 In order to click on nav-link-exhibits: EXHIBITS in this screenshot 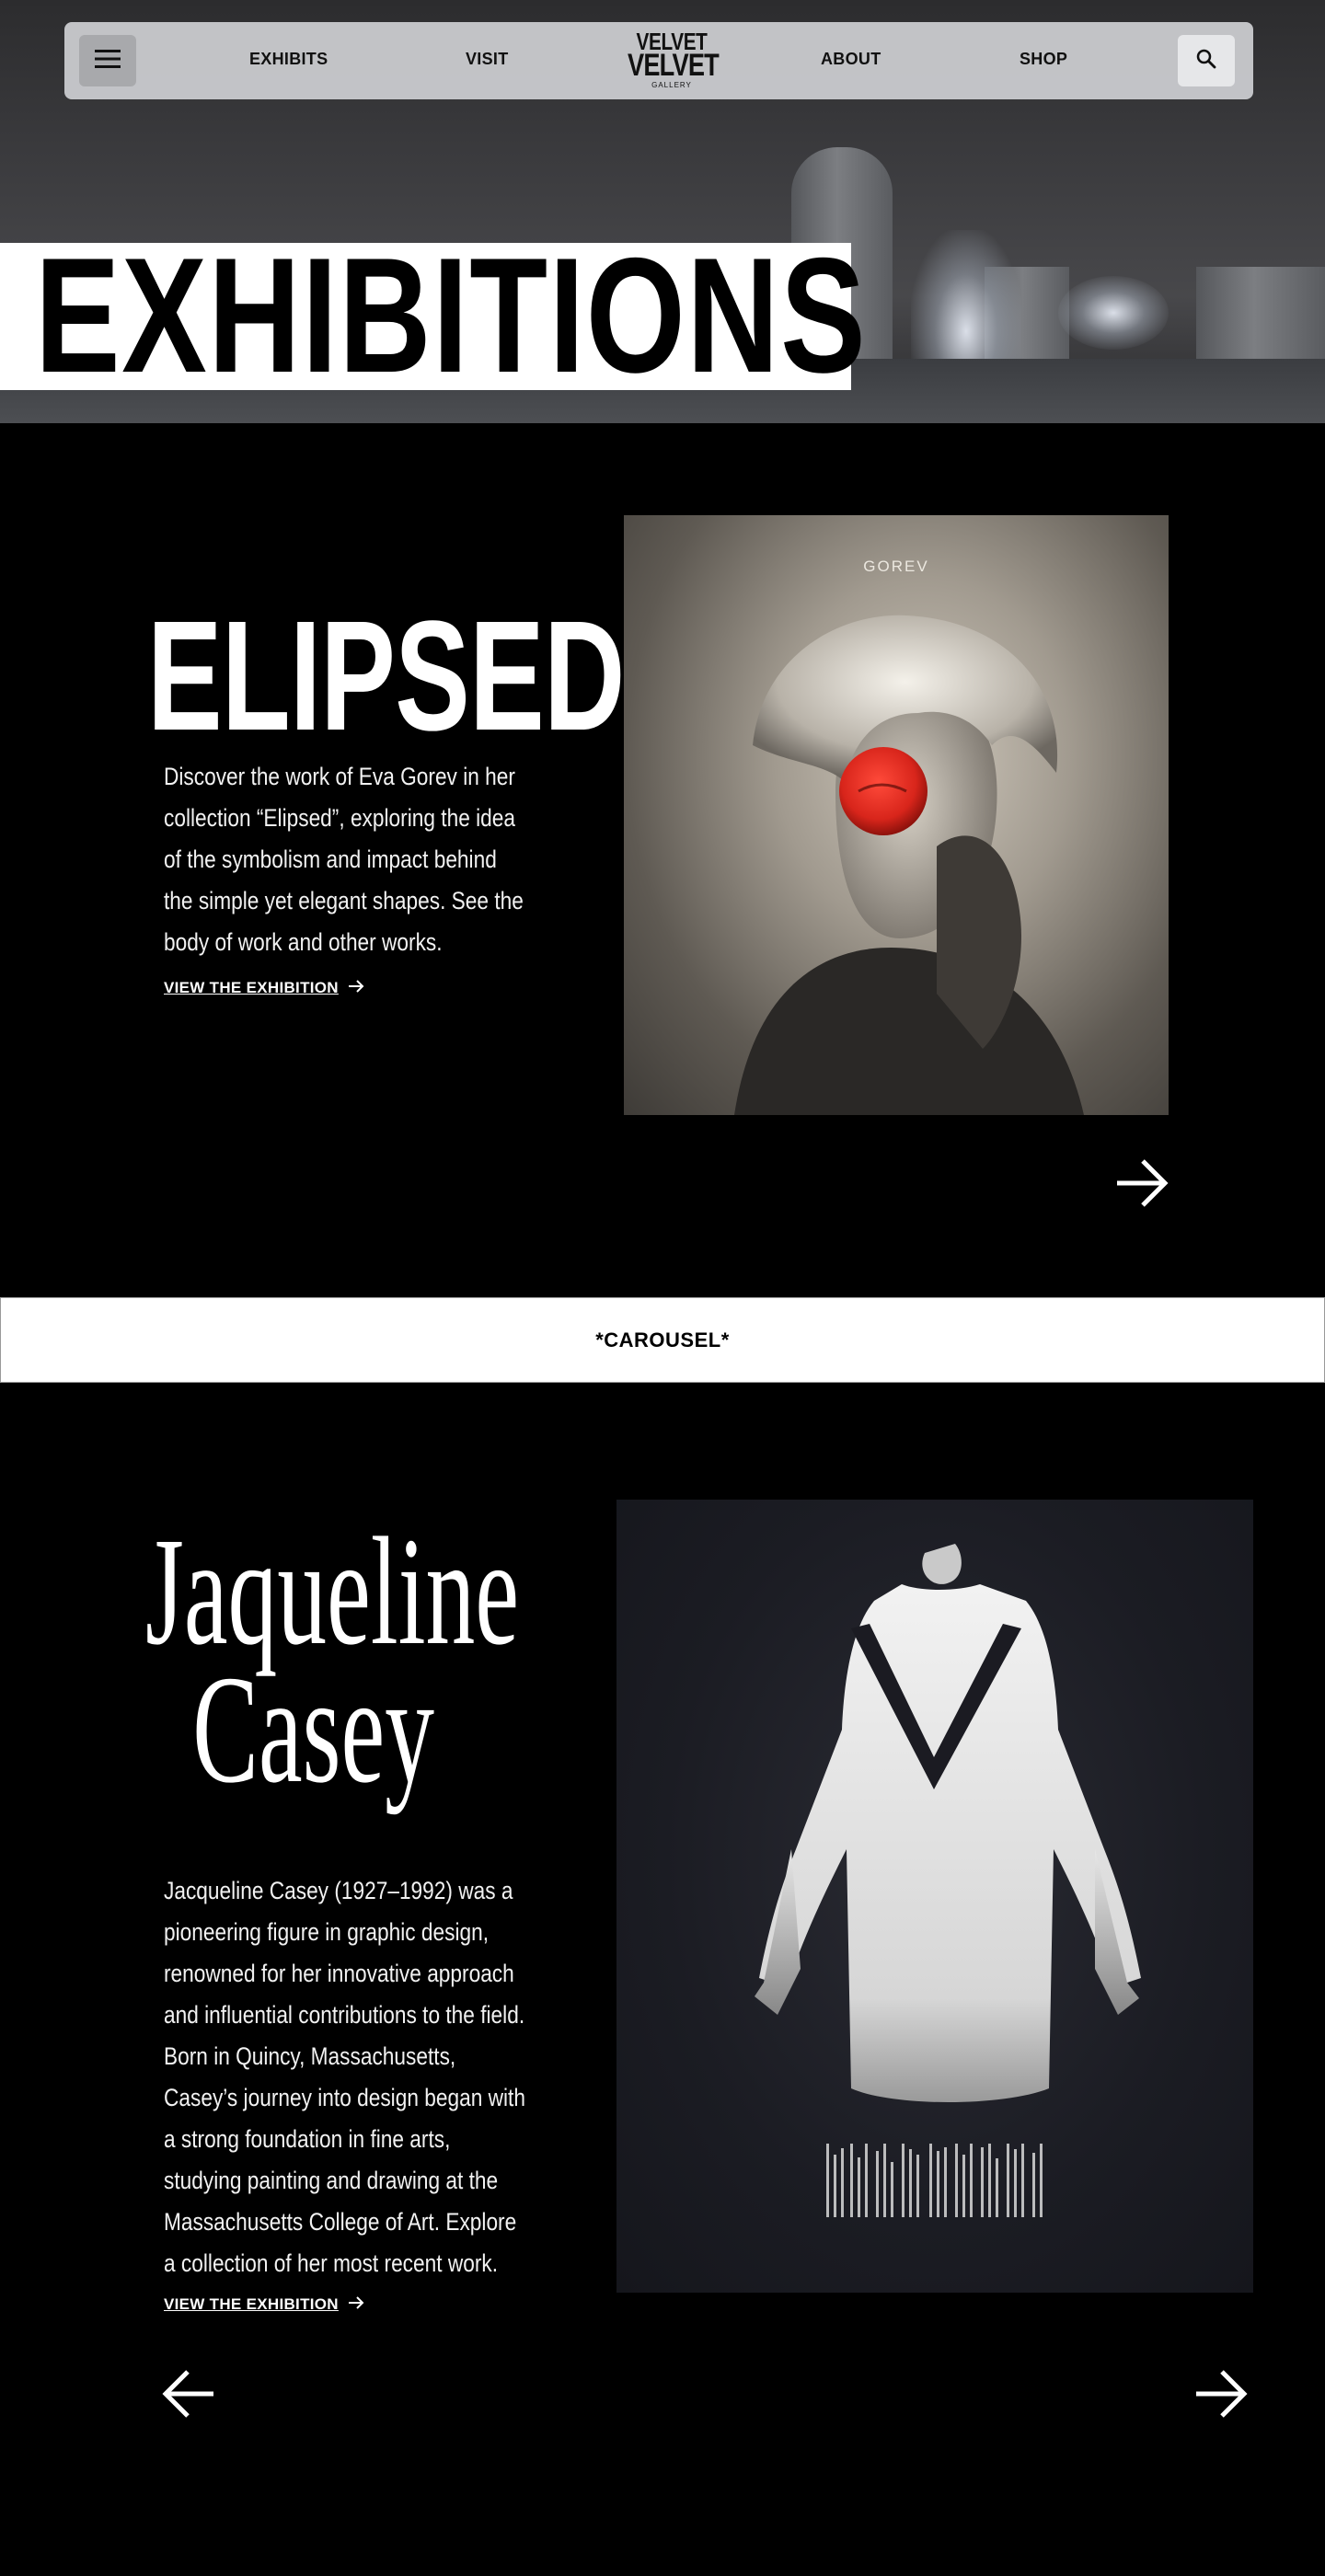, I will do `click(288, 59)`.